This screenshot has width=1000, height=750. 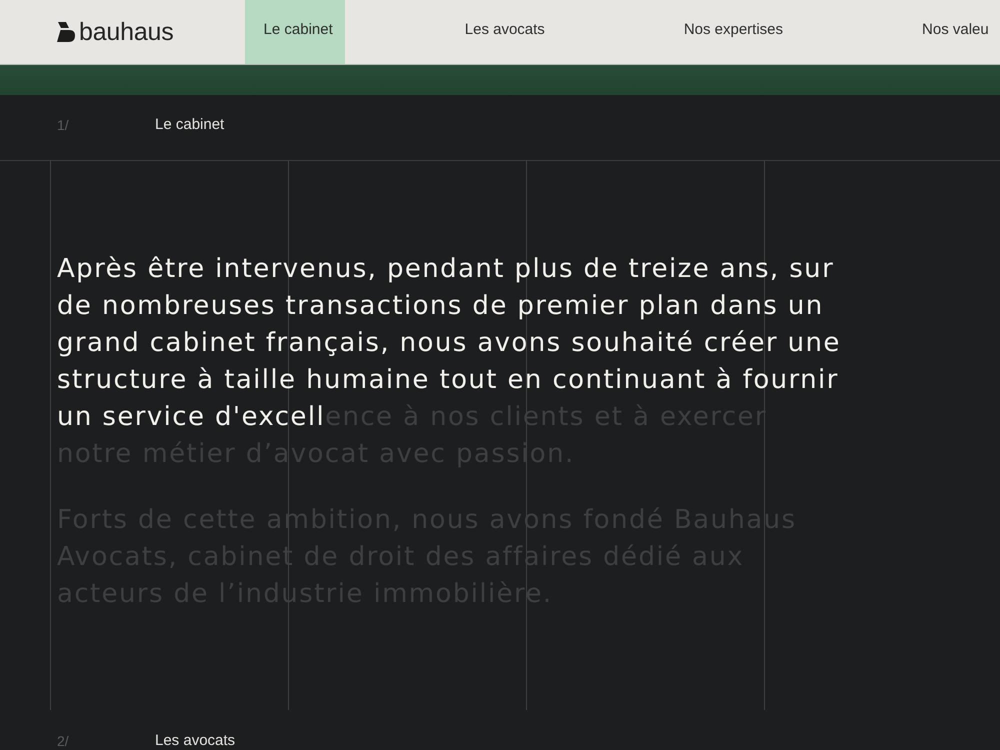 I want to click on section-title: Le cabinet, so click(x=189, y=124).